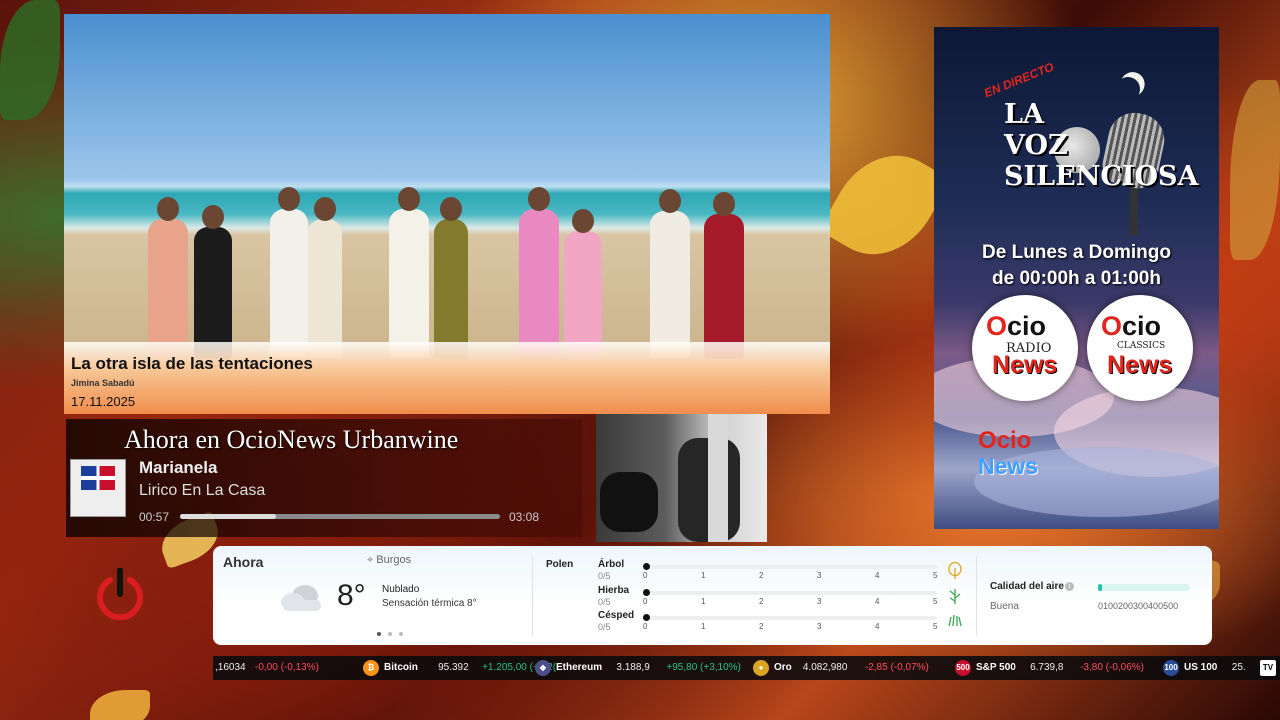 This screenshot has width=1280, height=720. Describe the element at coordinates (1144, 587) in the screenshot. I see `air-quality-bar` at that location.